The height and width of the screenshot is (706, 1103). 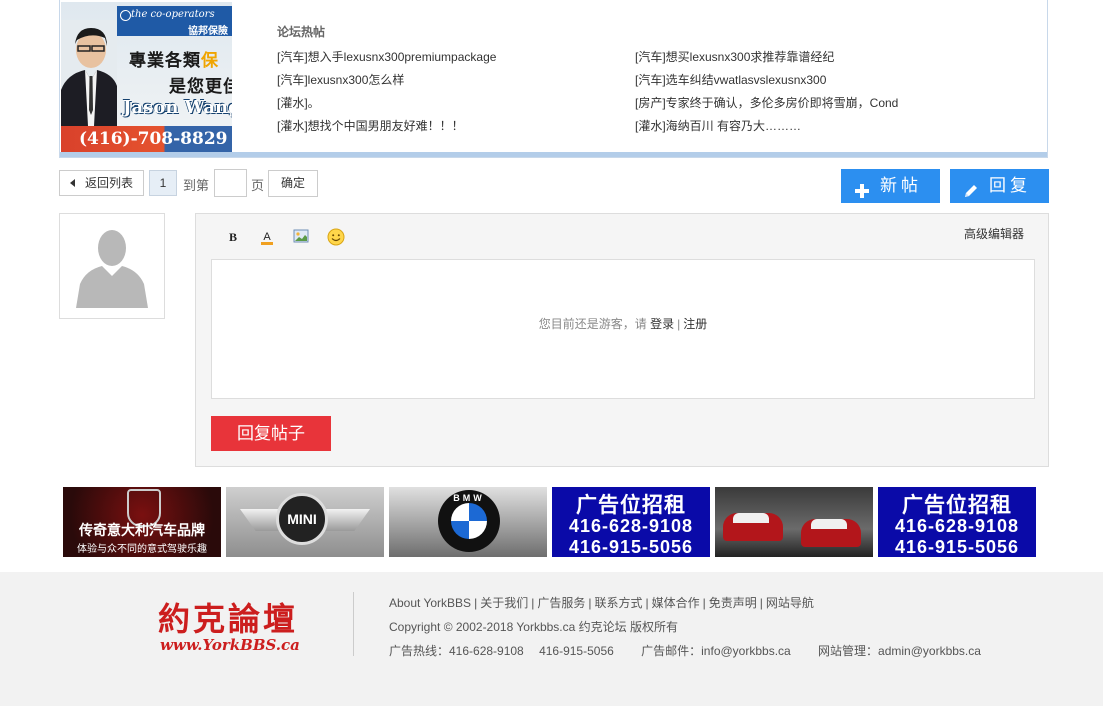 What do you see at coordinates (734, 57) in the screenshot?
I see `hot-topic-link: [汽车]想买lexusnx300求推荐靠谱经纪` at bounding box center [734, 57].